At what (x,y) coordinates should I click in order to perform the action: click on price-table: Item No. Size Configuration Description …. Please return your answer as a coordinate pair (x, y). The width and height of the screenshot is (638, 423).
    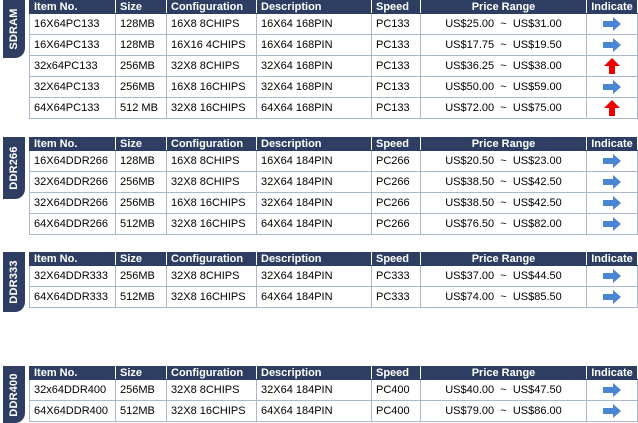
    Looking at the image, I should click on (333, 280).